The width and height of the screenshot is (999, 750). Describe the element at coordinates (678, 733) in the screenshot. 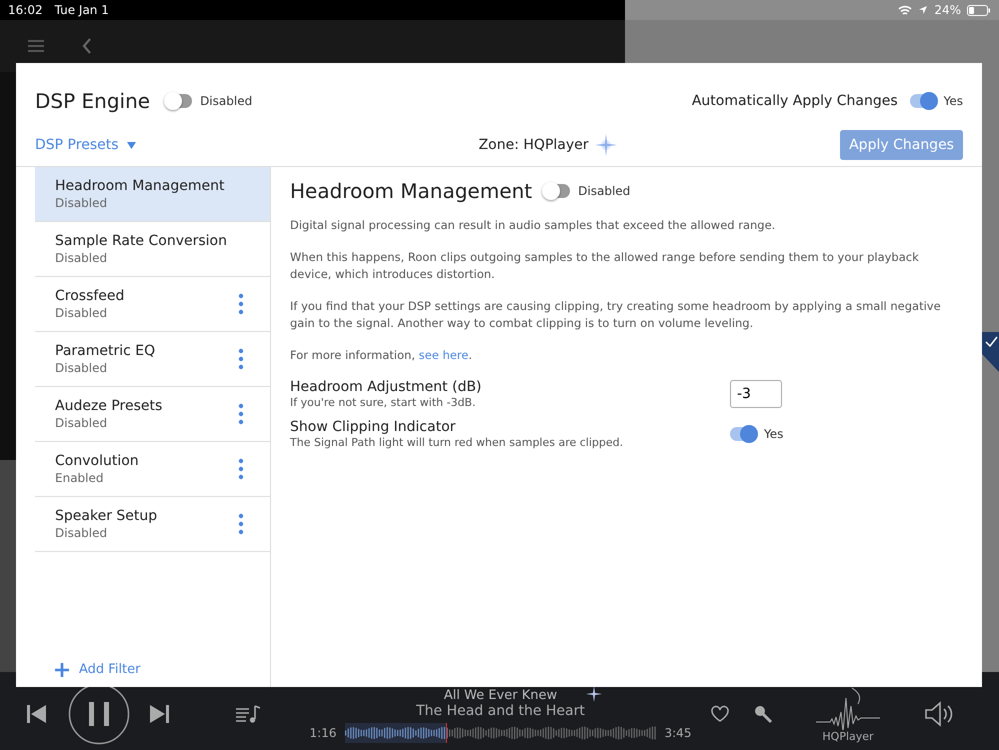

I see `duration-time: 3:45` at that location.